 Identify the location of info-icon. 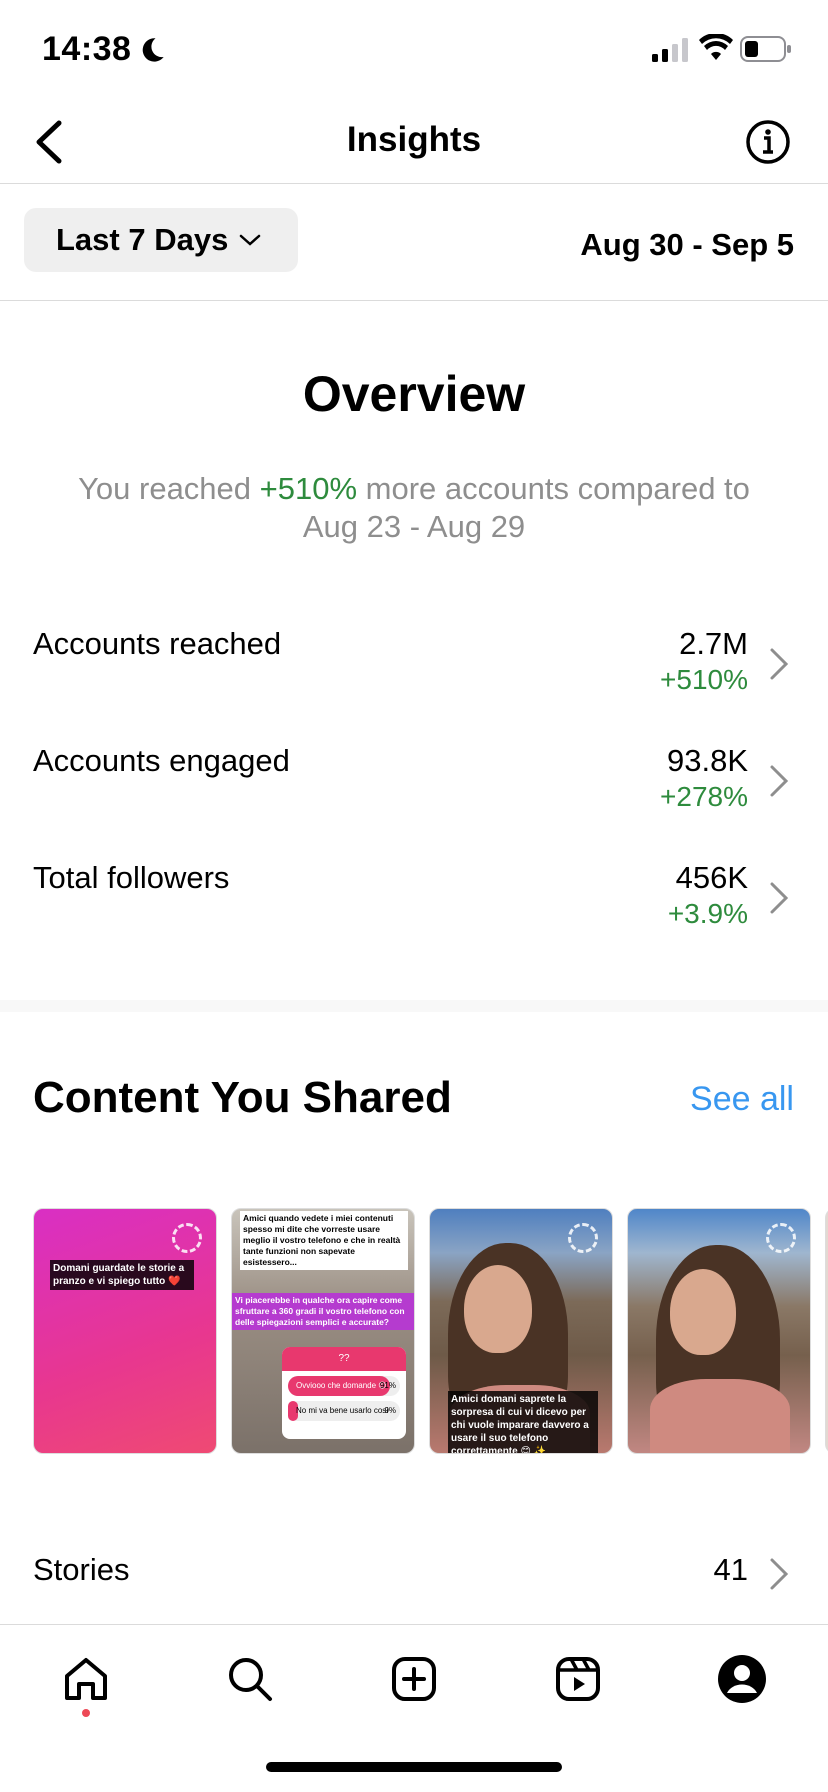
(768, 142).